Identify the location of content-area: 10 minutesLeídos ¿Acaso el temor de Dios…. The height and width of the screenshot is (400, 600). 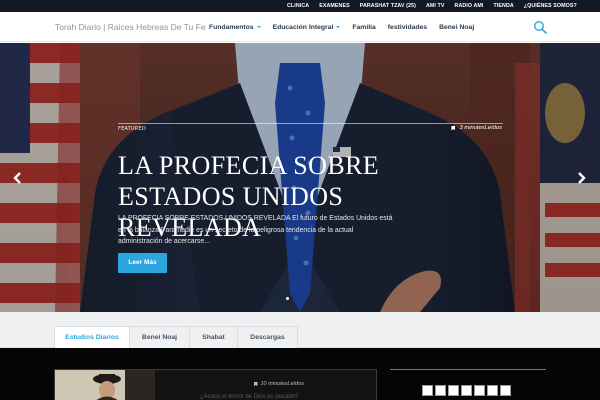
(300, 374).